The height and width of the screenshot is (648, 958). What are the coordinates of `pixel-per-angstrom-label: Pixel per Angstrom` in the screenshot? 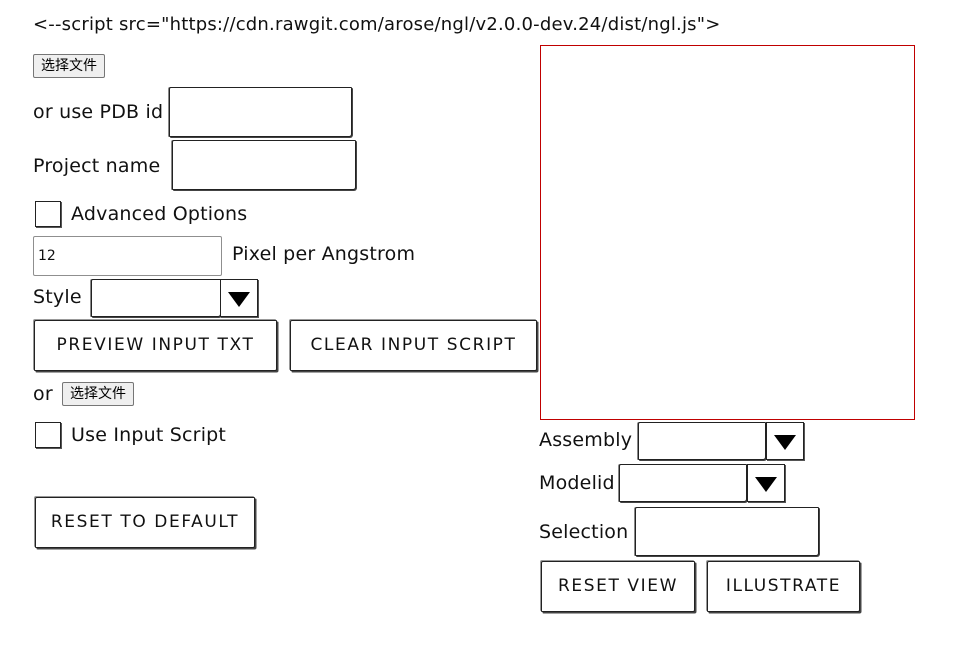 It's located at (324, 254).